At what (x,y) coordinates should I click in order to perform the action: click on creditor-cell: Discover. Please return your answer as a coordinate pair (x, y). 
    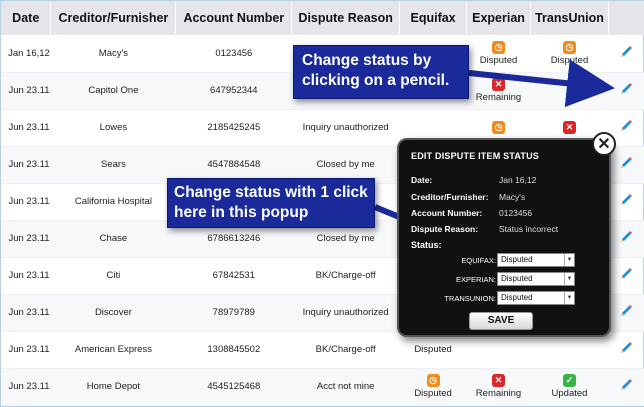
    Looking at the image, I should click on (113, 313).